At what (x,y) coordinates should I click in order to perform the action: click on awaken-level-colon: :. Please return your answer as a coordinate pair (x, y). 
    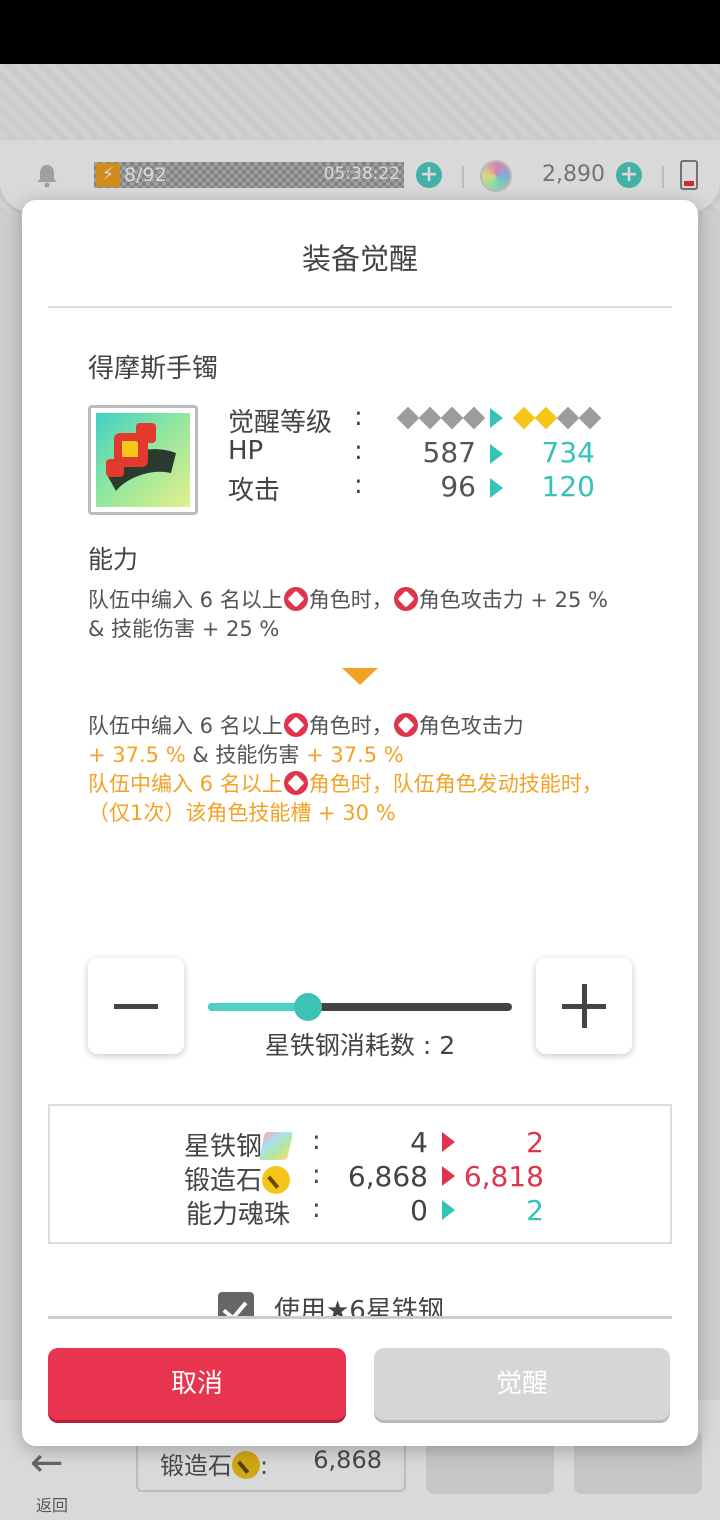
    Looking at the image, I should click on (358, 417).